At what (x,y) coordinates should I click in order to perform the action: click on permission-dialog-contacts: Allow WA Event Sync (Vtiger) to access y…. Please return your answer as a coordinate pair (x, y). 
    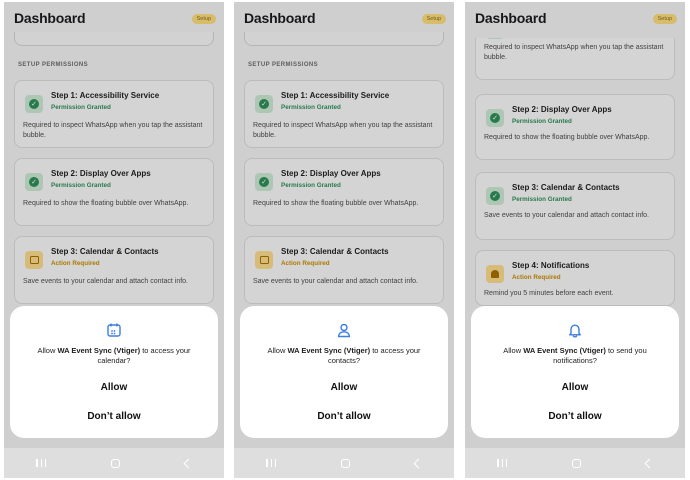
    Looking at the image, I should click on (344, 372).